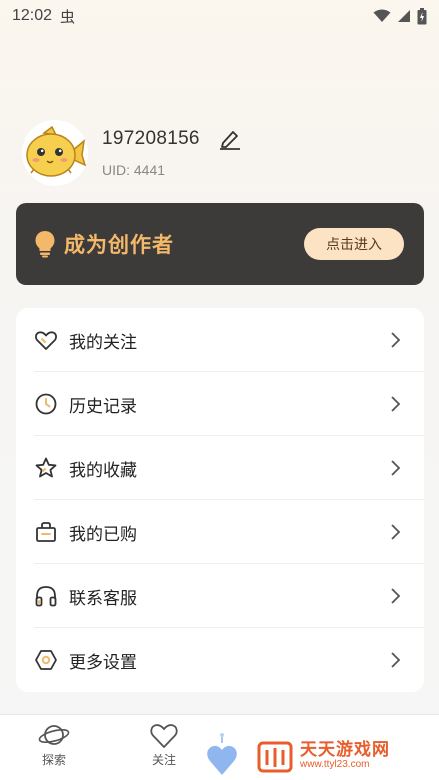 This screenshot has width=439, height=780. What do you see at coordinates (163, 760) in the screenshot?
I see `nav-label: 关注` at bounding box center [163, 760].